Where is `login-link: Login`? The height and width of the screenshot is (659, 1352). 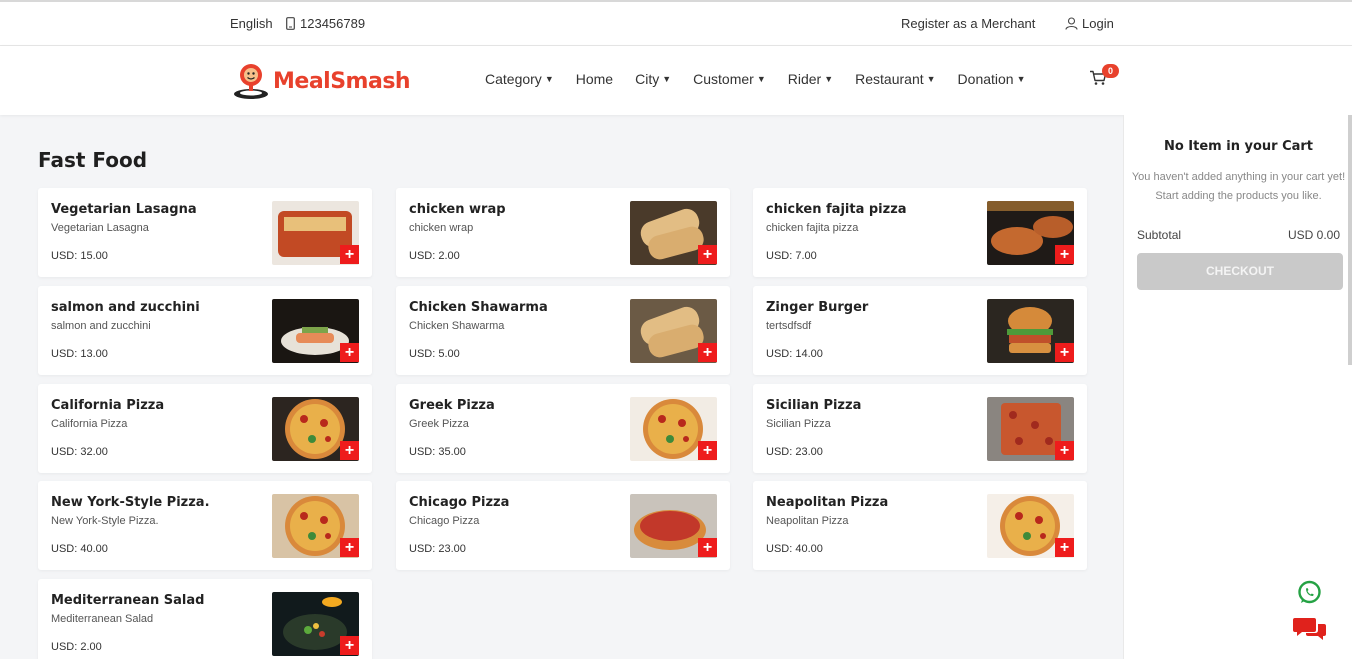 login-link: Login is located at coordinates (1089, 23).